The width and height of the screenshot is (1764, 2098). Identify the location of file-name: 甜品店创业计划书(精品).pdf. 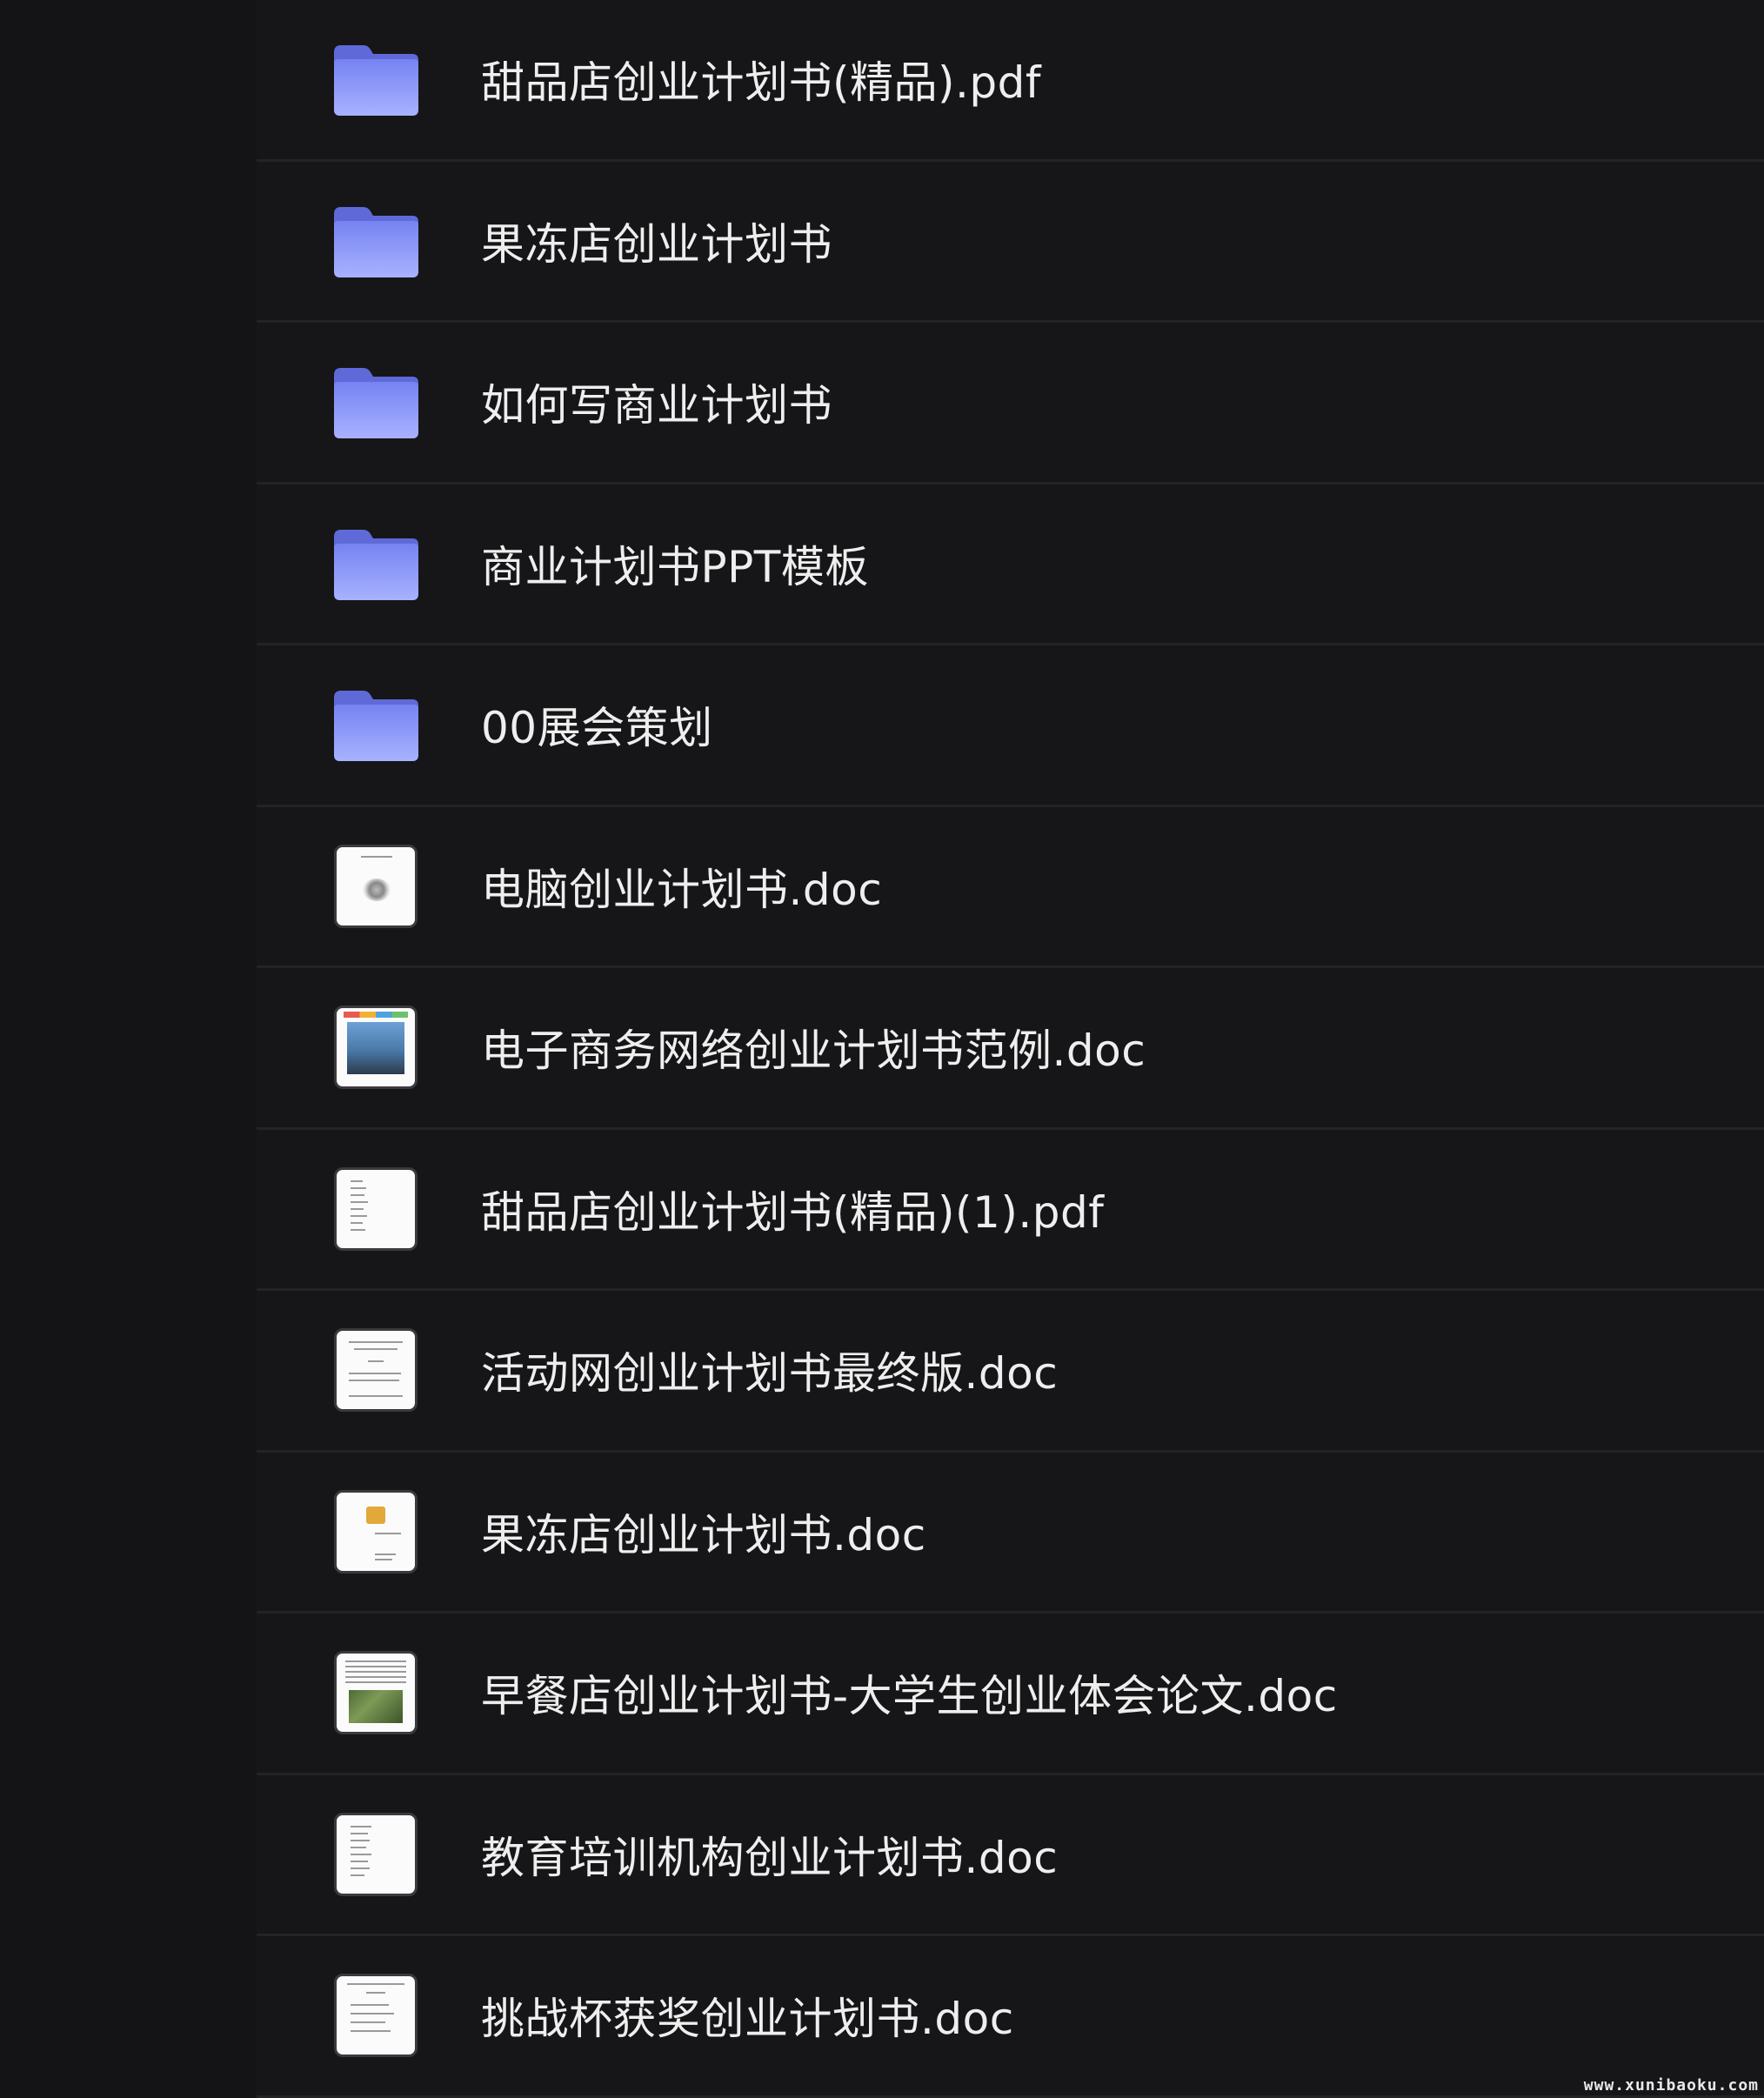
(761, 83).